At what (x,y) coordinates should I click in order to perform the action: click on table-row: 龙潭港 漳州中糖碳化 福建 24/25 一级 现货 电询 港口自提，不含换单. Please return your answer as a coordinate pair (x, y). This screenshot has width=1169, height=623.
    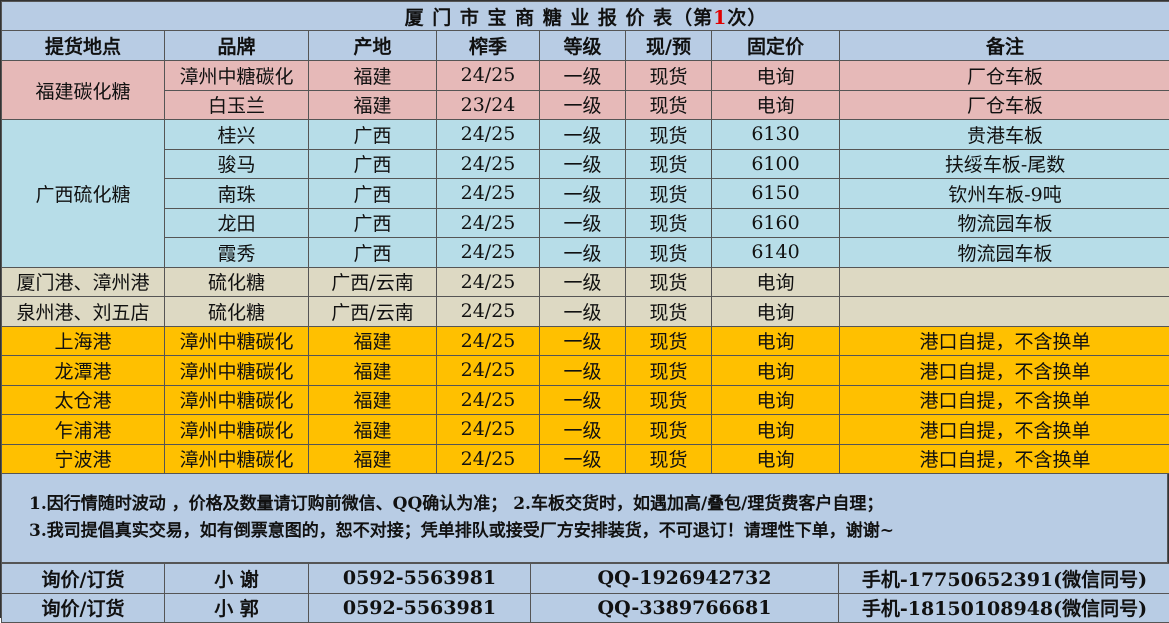
    Looking at the image, I should click on (585, 371).